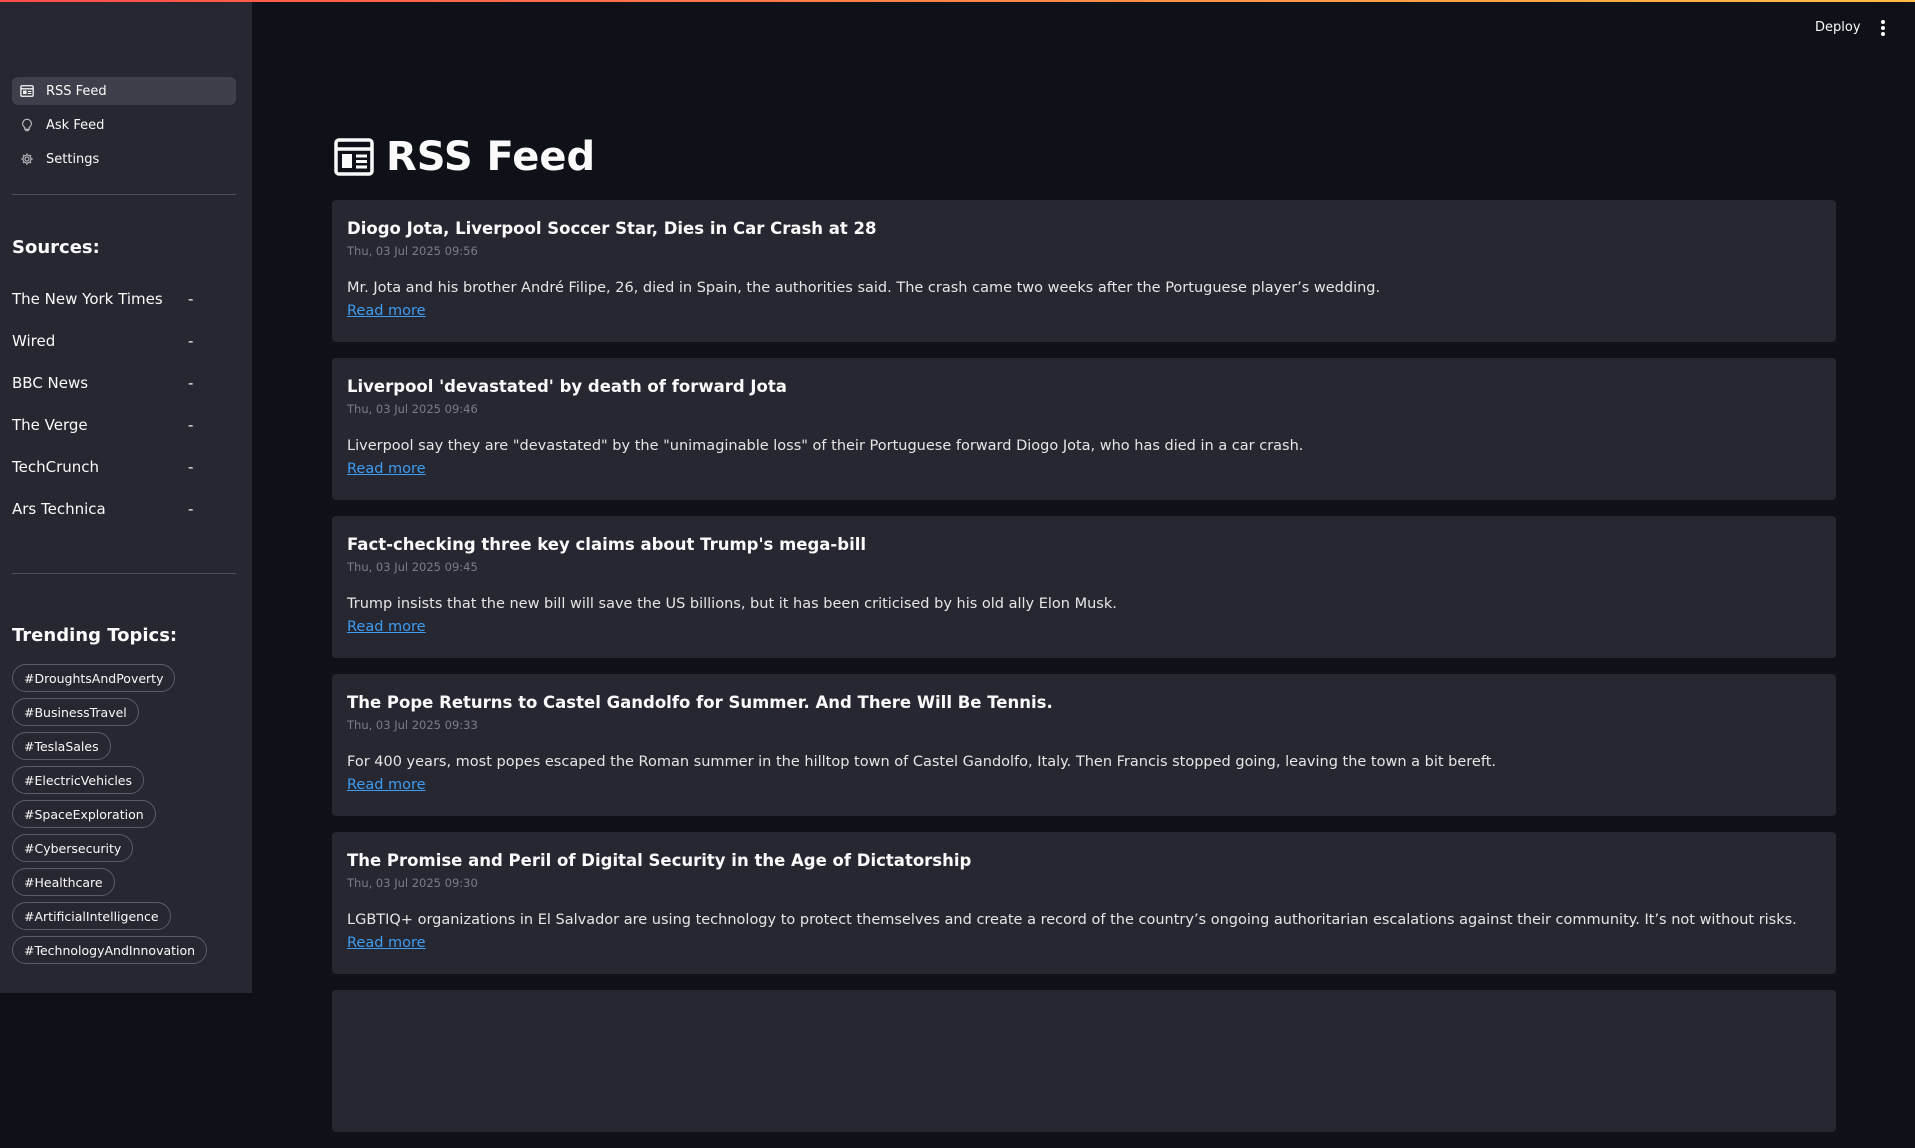  Describe the element at coordinates (56, 467) in the screenshot. I see `source-name: TechCrunch` at that location.